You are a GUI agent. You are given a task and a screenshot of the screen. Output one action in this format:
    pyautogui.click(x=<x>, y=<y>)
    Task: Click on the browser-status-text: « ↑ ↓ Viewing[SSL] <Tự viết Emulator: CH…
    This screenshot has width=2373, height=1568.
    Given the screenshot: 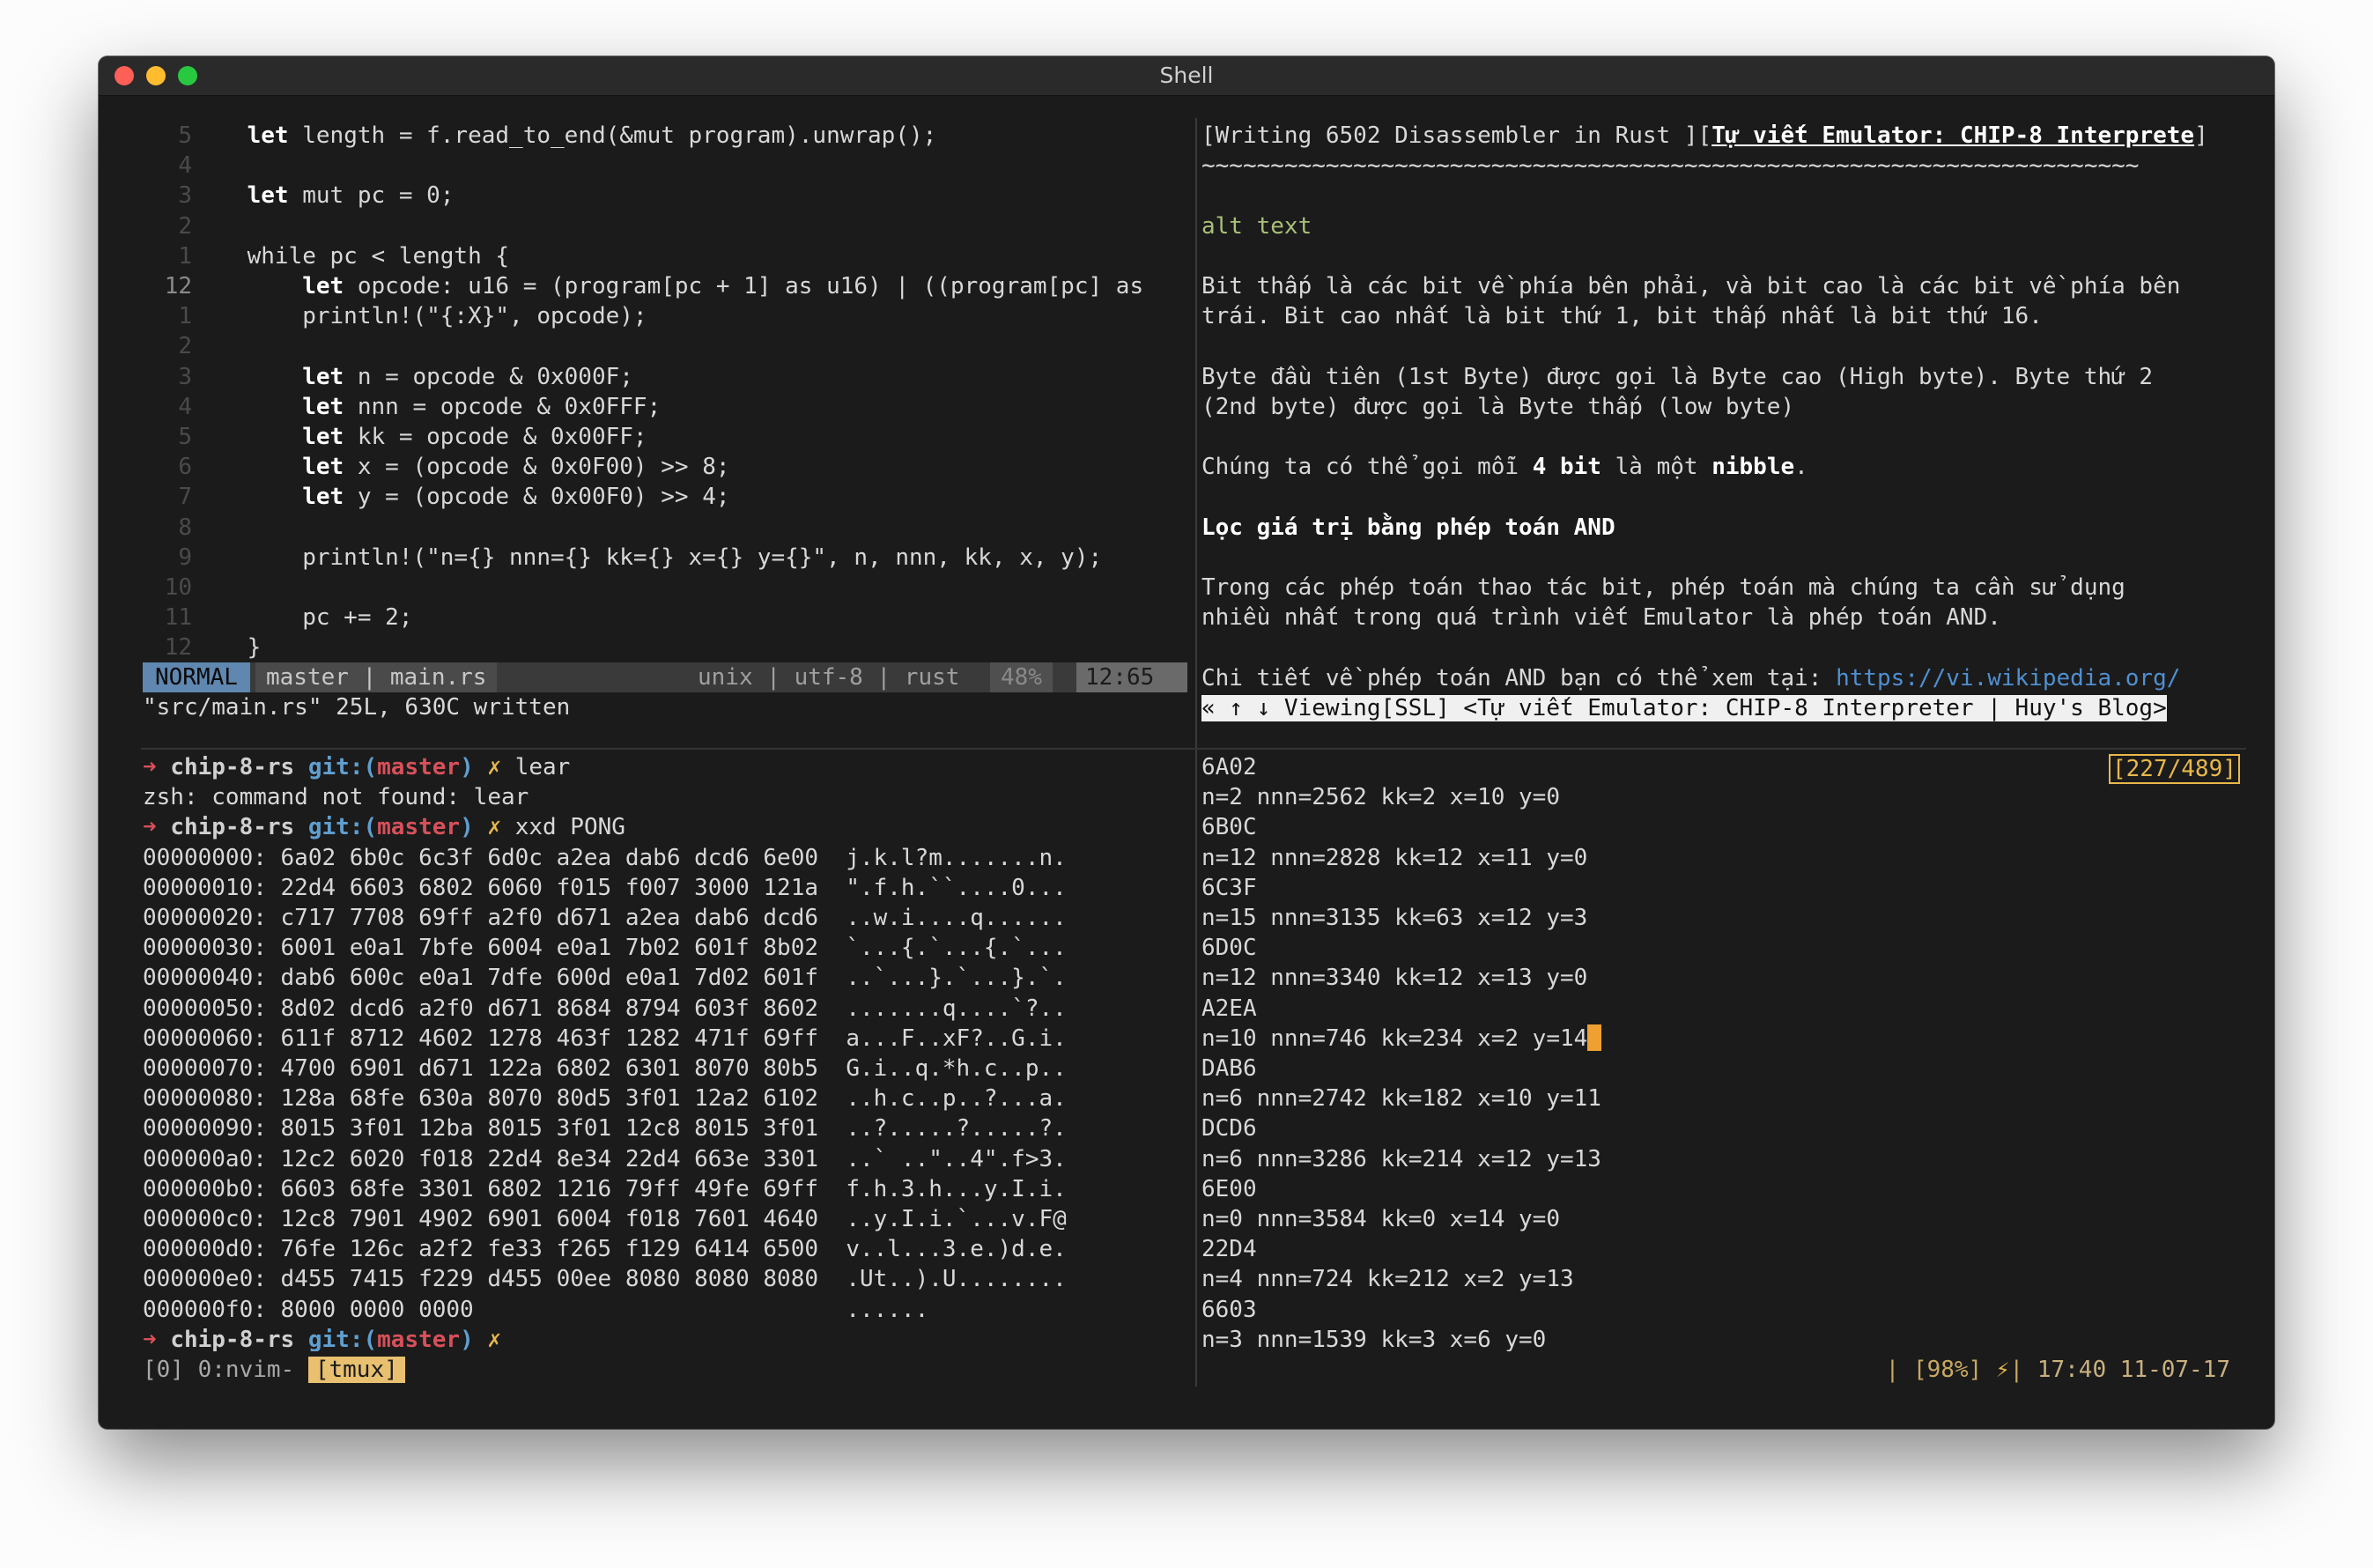 What is the action you would take?
    pyautogui.click(x=1684, y=707)
    